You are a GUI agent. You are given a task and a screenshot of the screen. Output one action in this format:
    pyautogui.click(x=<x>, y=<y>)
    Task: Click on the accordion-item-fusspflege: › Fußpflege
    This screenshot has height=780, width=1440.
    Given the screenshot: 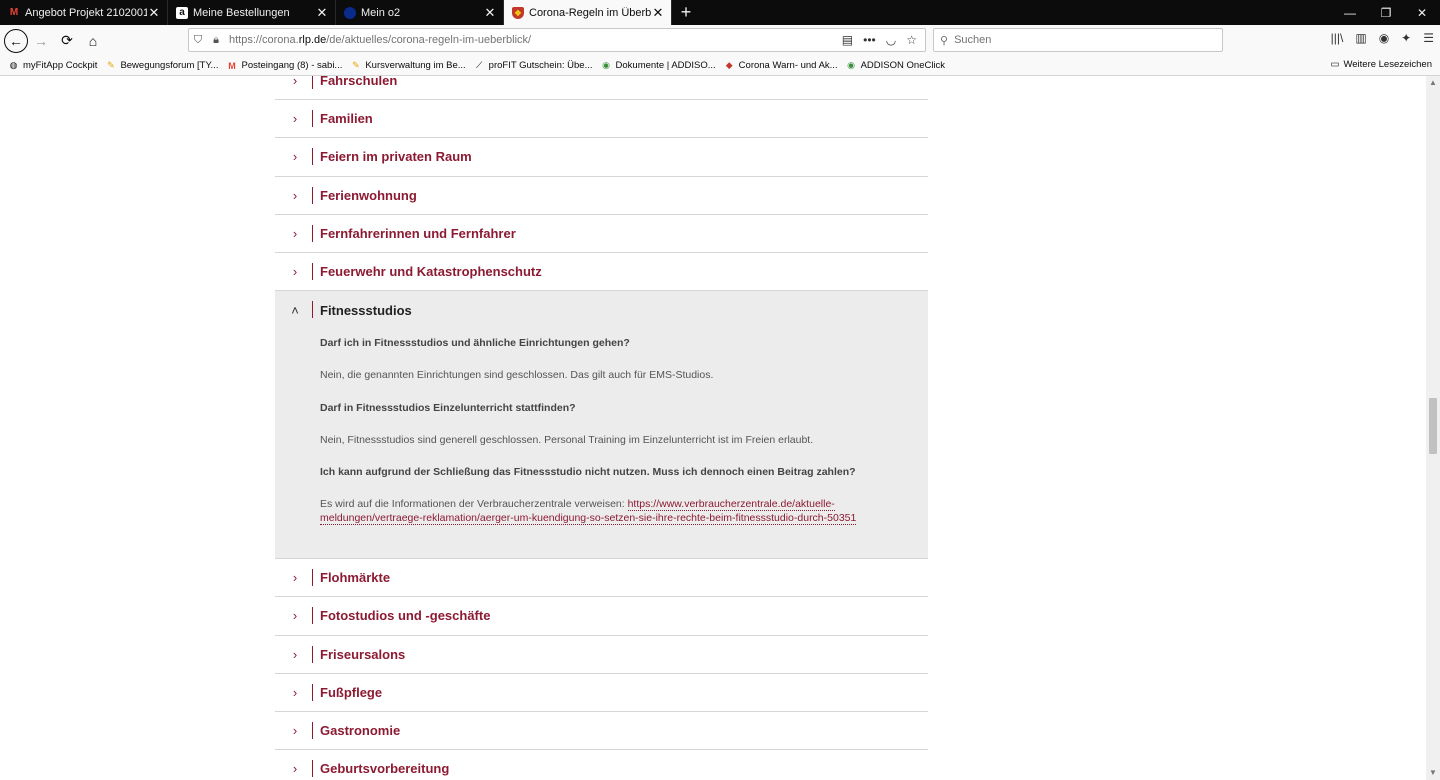 What is the action you would take?
    pyautogui.click(x=601, y=693)
    